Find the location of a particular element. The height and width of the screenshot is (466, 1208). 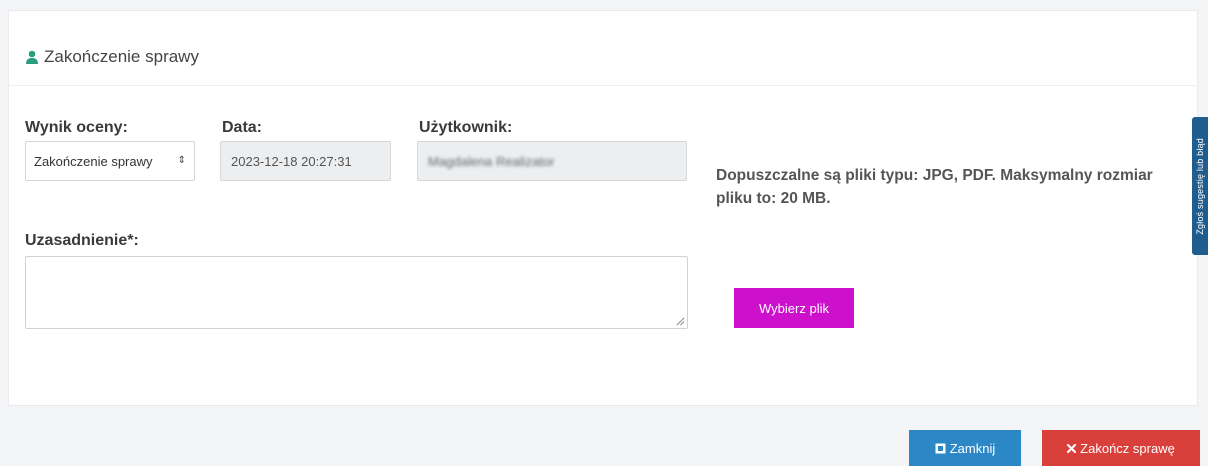

result-select: Zakończenie sprawy ⇕ is located at coordinates (110, 161).